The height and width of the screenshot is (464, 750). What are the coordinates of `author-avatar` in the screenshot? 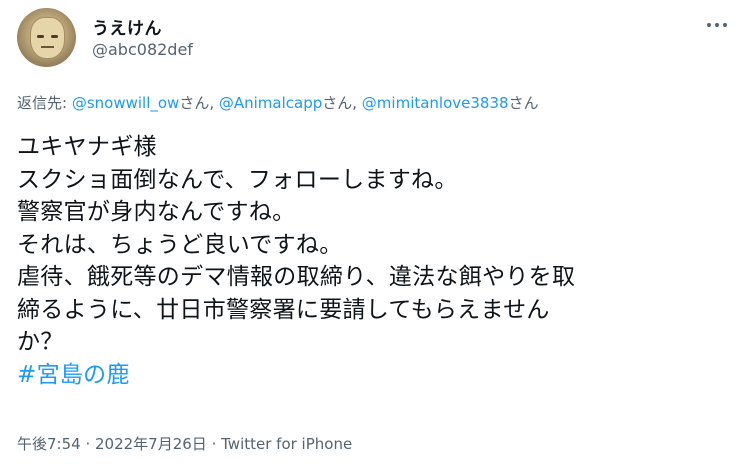 It's located at (46, 37).